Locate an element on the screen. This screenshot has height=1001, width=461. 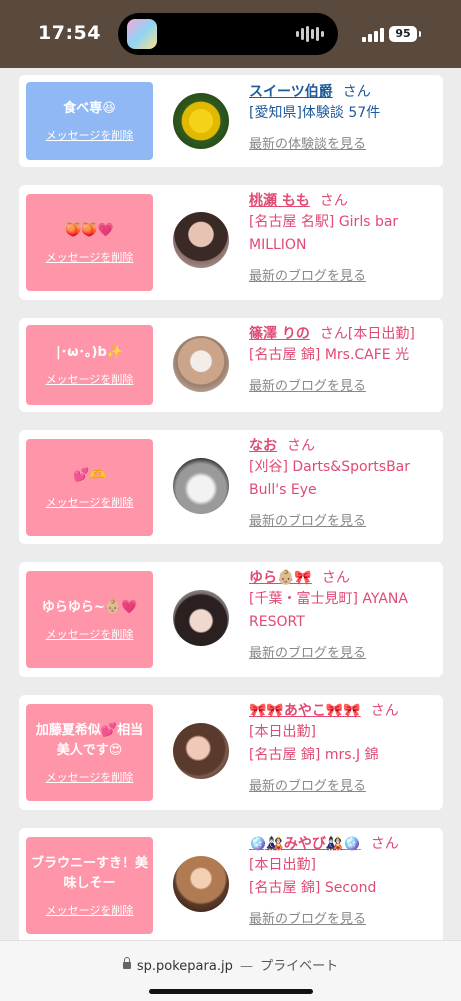
dynamic-island is located at coordinates (228, 34).